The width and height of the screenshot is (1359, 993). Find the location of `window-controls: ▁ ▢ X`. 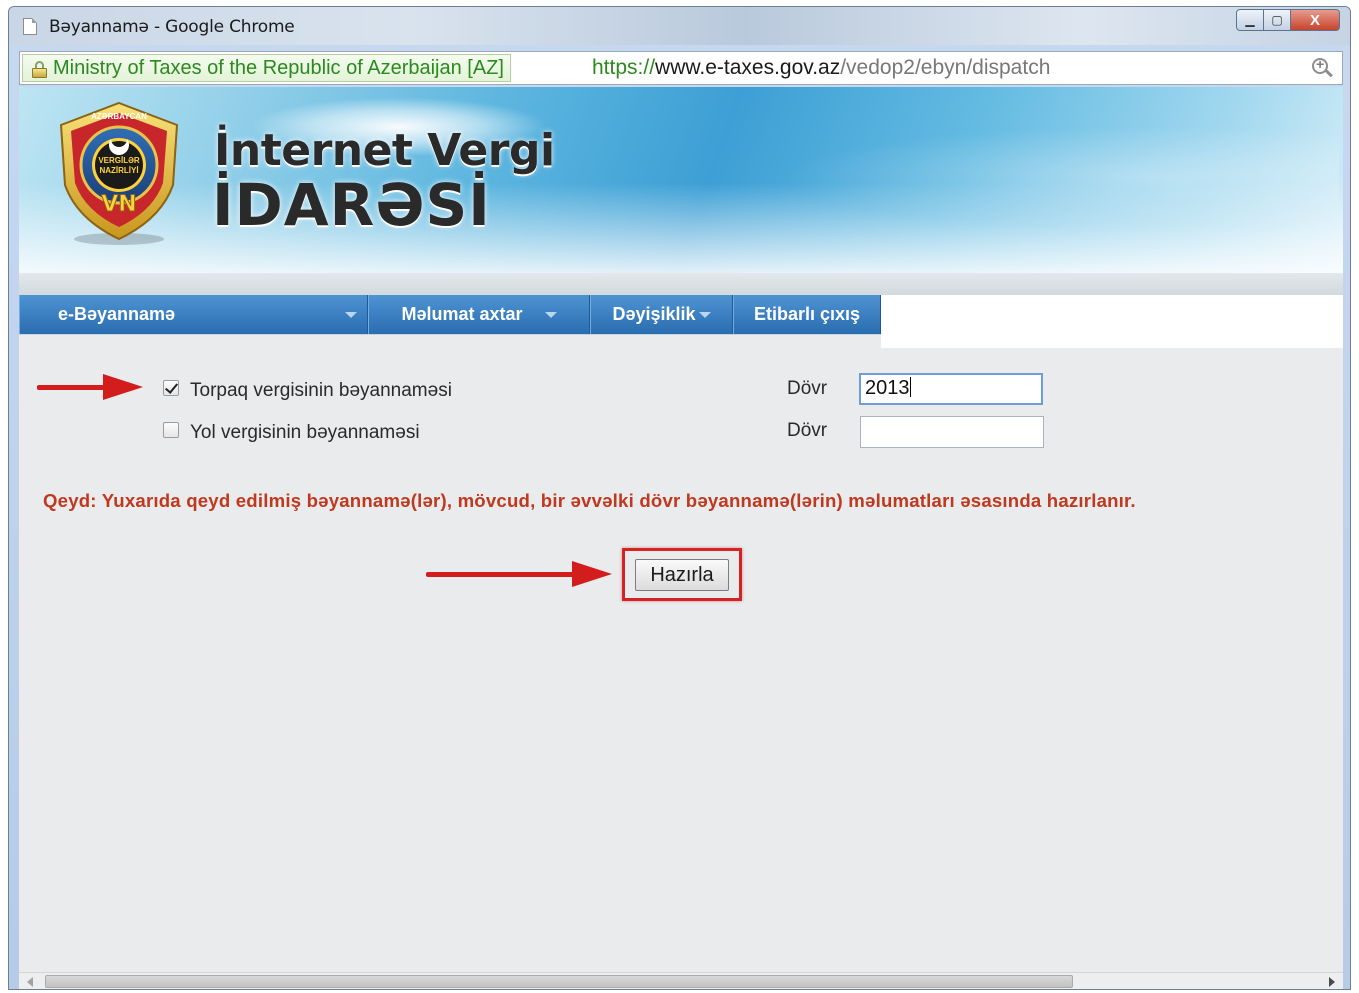

window-controls: ▁ ▢ X is located at coordinates (1288, 20).